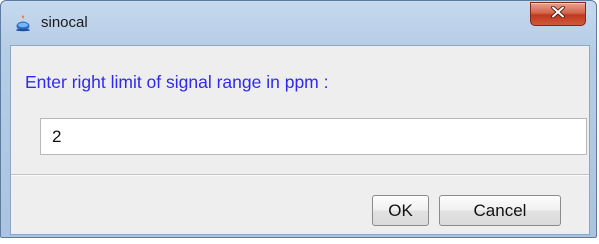 The width and height of the screenshot is (599, 244). Describe the element at coordinates (23, 23) in the screenshot. I see `java-app-icon` at that location.